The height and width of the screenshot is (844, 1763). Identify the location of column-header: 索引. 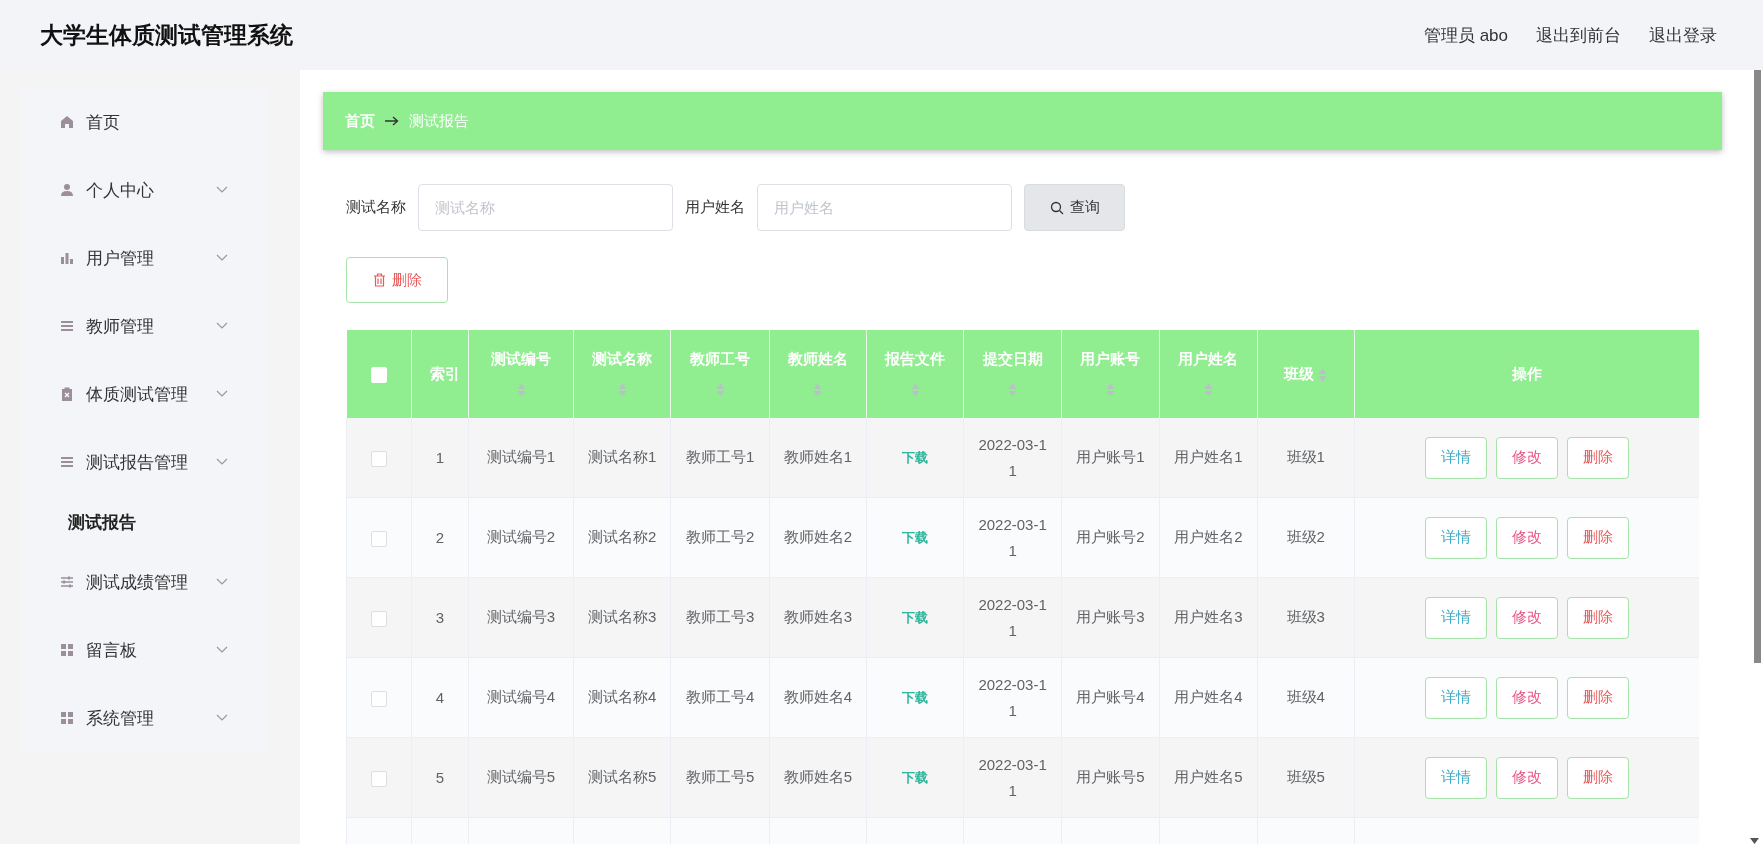
(444, 373).